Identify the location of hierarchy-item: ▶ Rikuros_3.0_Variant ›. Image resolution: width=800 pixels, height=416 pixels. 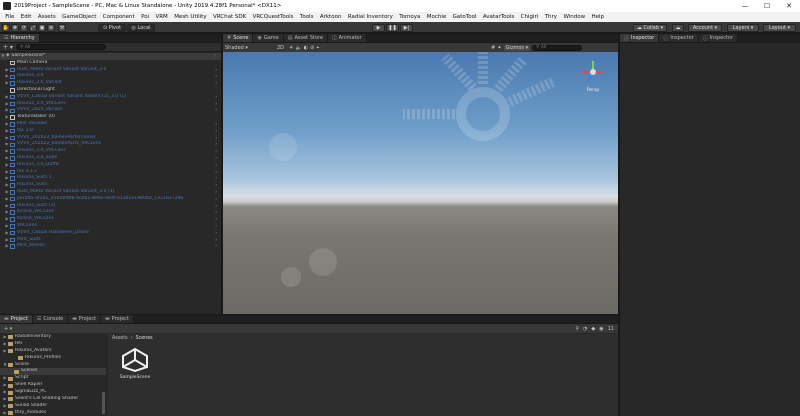
(110, 83).